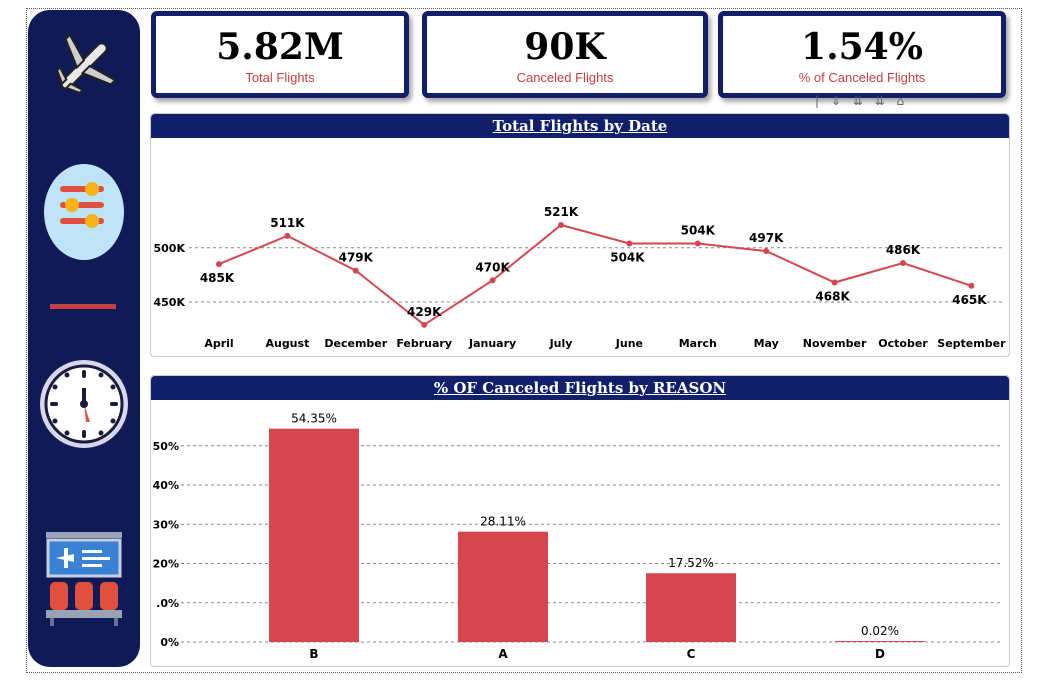 The height and width of the screenshot is (689, 1040). What do you see at coordinates (355, 343) in the screenshot?
I see `x-tick-label: December` at bounding box center [355, 343].